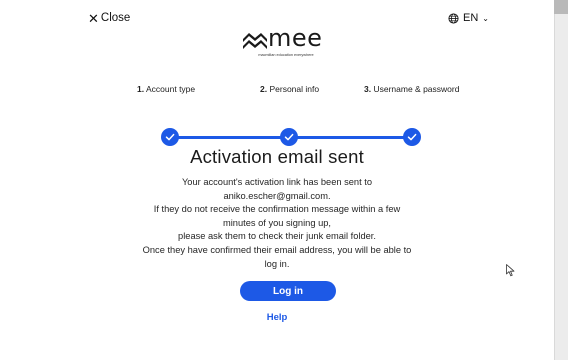 The image size is (568, 360). I want to click on language-selector: EN ⌄, so click(468, 18).